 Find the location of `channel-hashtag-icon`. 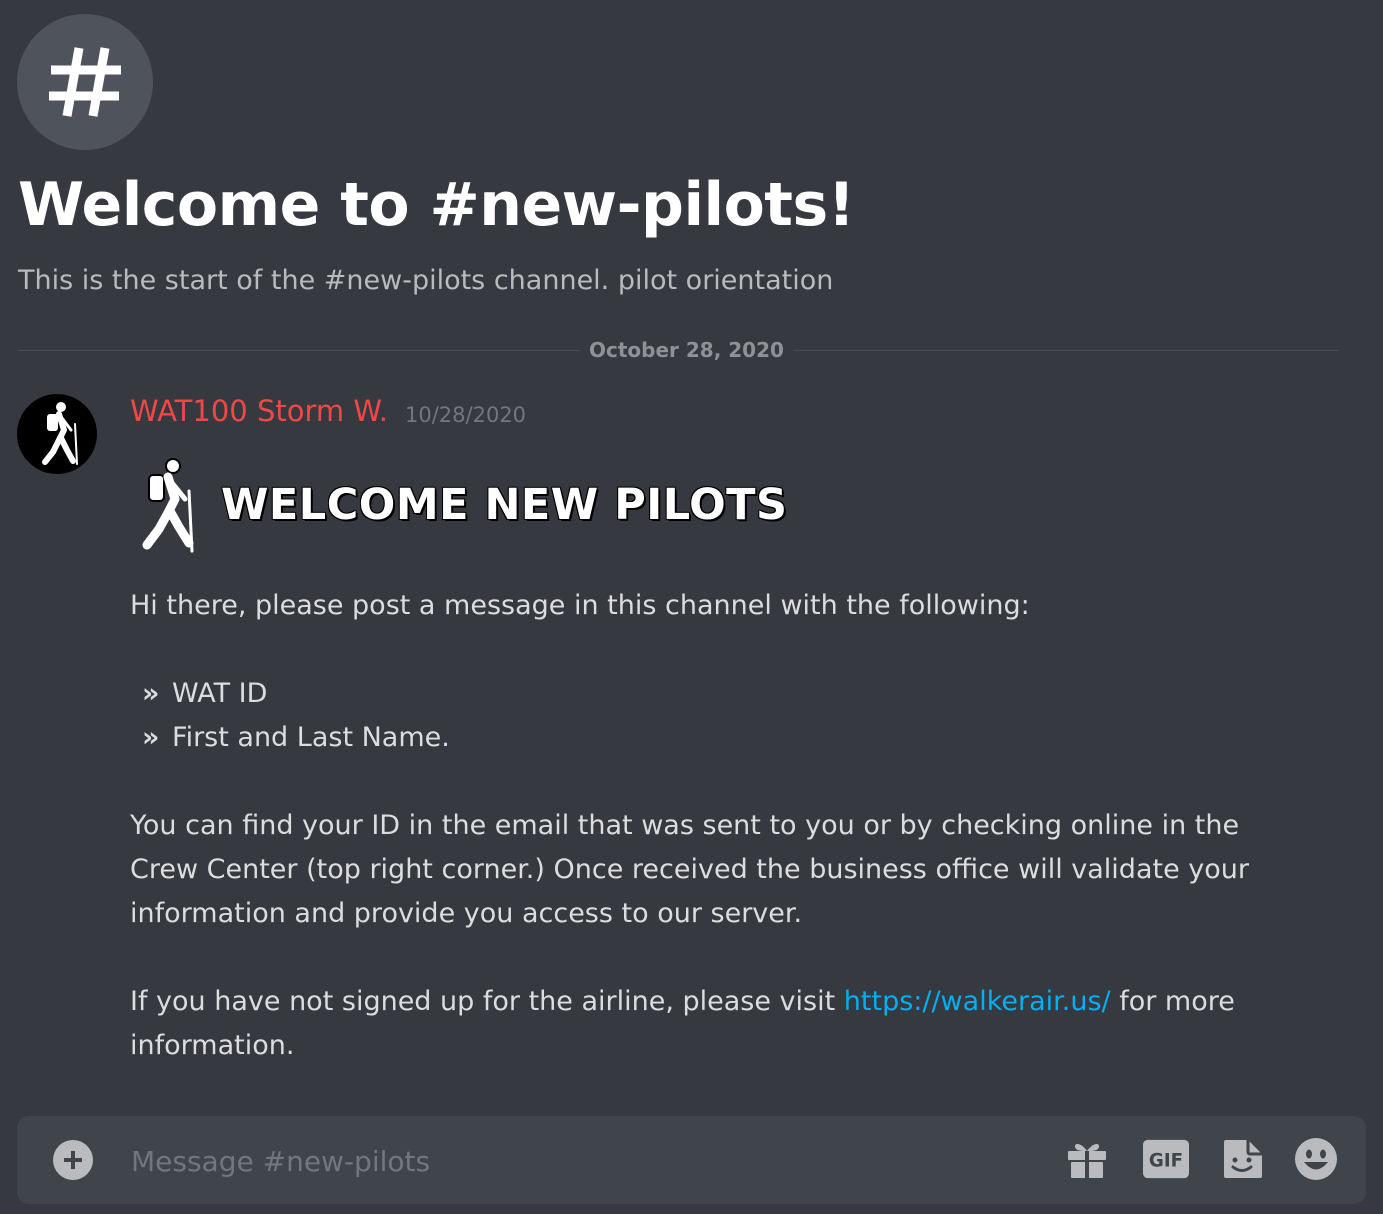

channel-hashtag-icon is located at coordinates (85, 82).